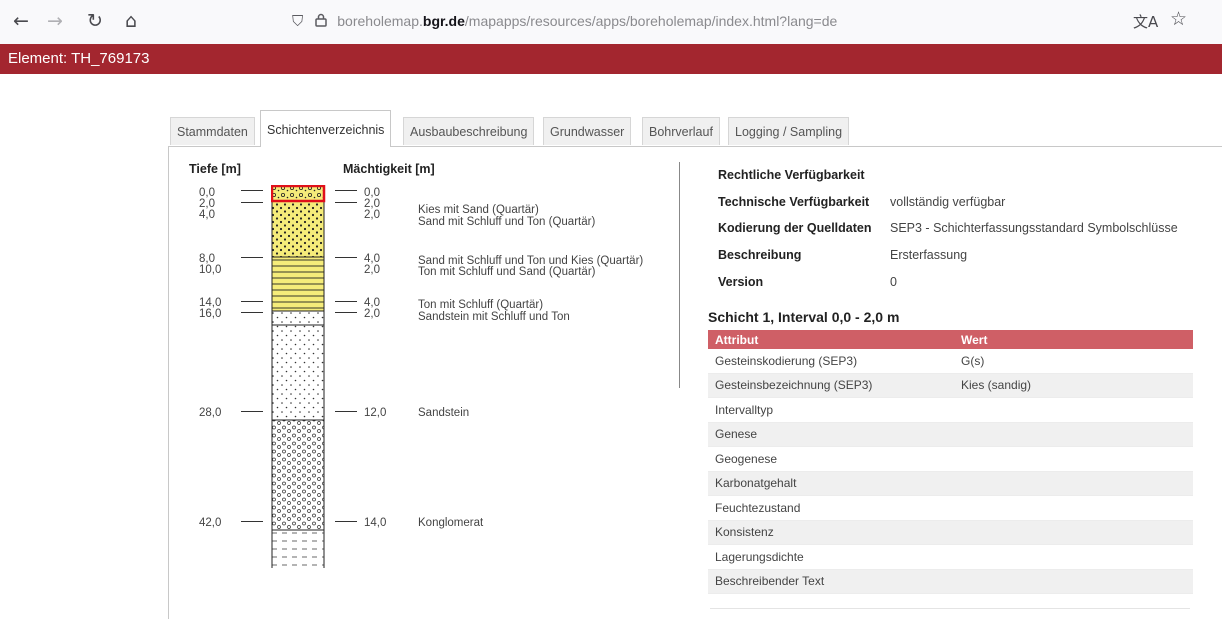  What do you see at coordinates (1073, 361) in the screenshot?
I see `table-cell: G(s)` at bounding box center [1073, 361].